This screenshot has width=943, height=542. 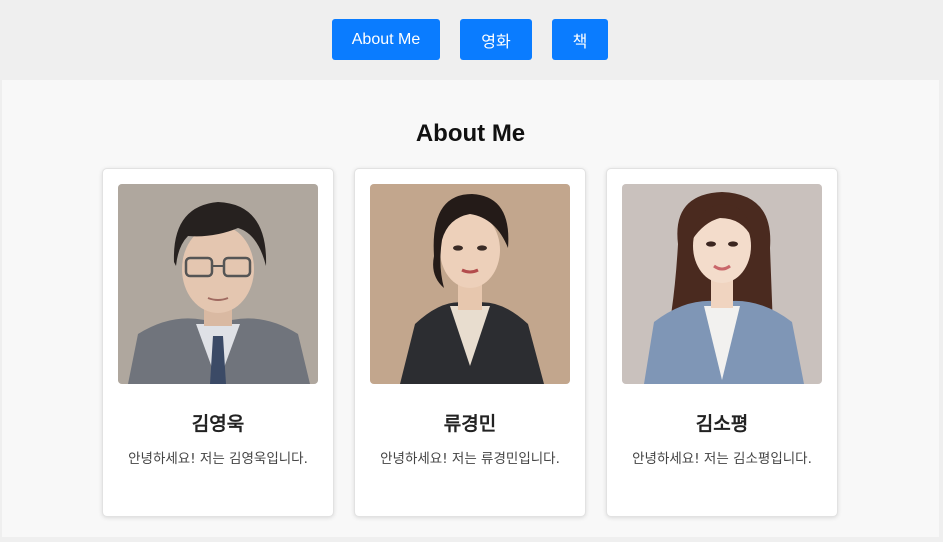 I want to click on profile-name: 김영욱, so click(x=218, y=424).